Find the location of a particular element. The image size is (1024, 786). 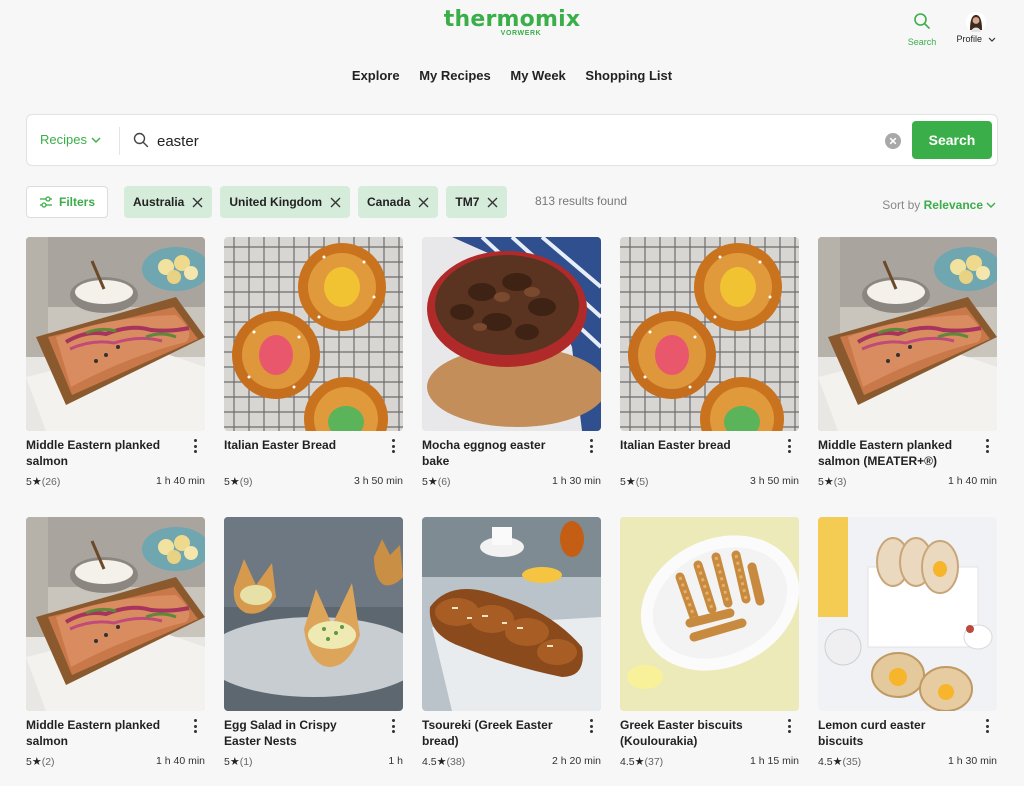

rating-count: (5) is located at coordinates (642, 482).